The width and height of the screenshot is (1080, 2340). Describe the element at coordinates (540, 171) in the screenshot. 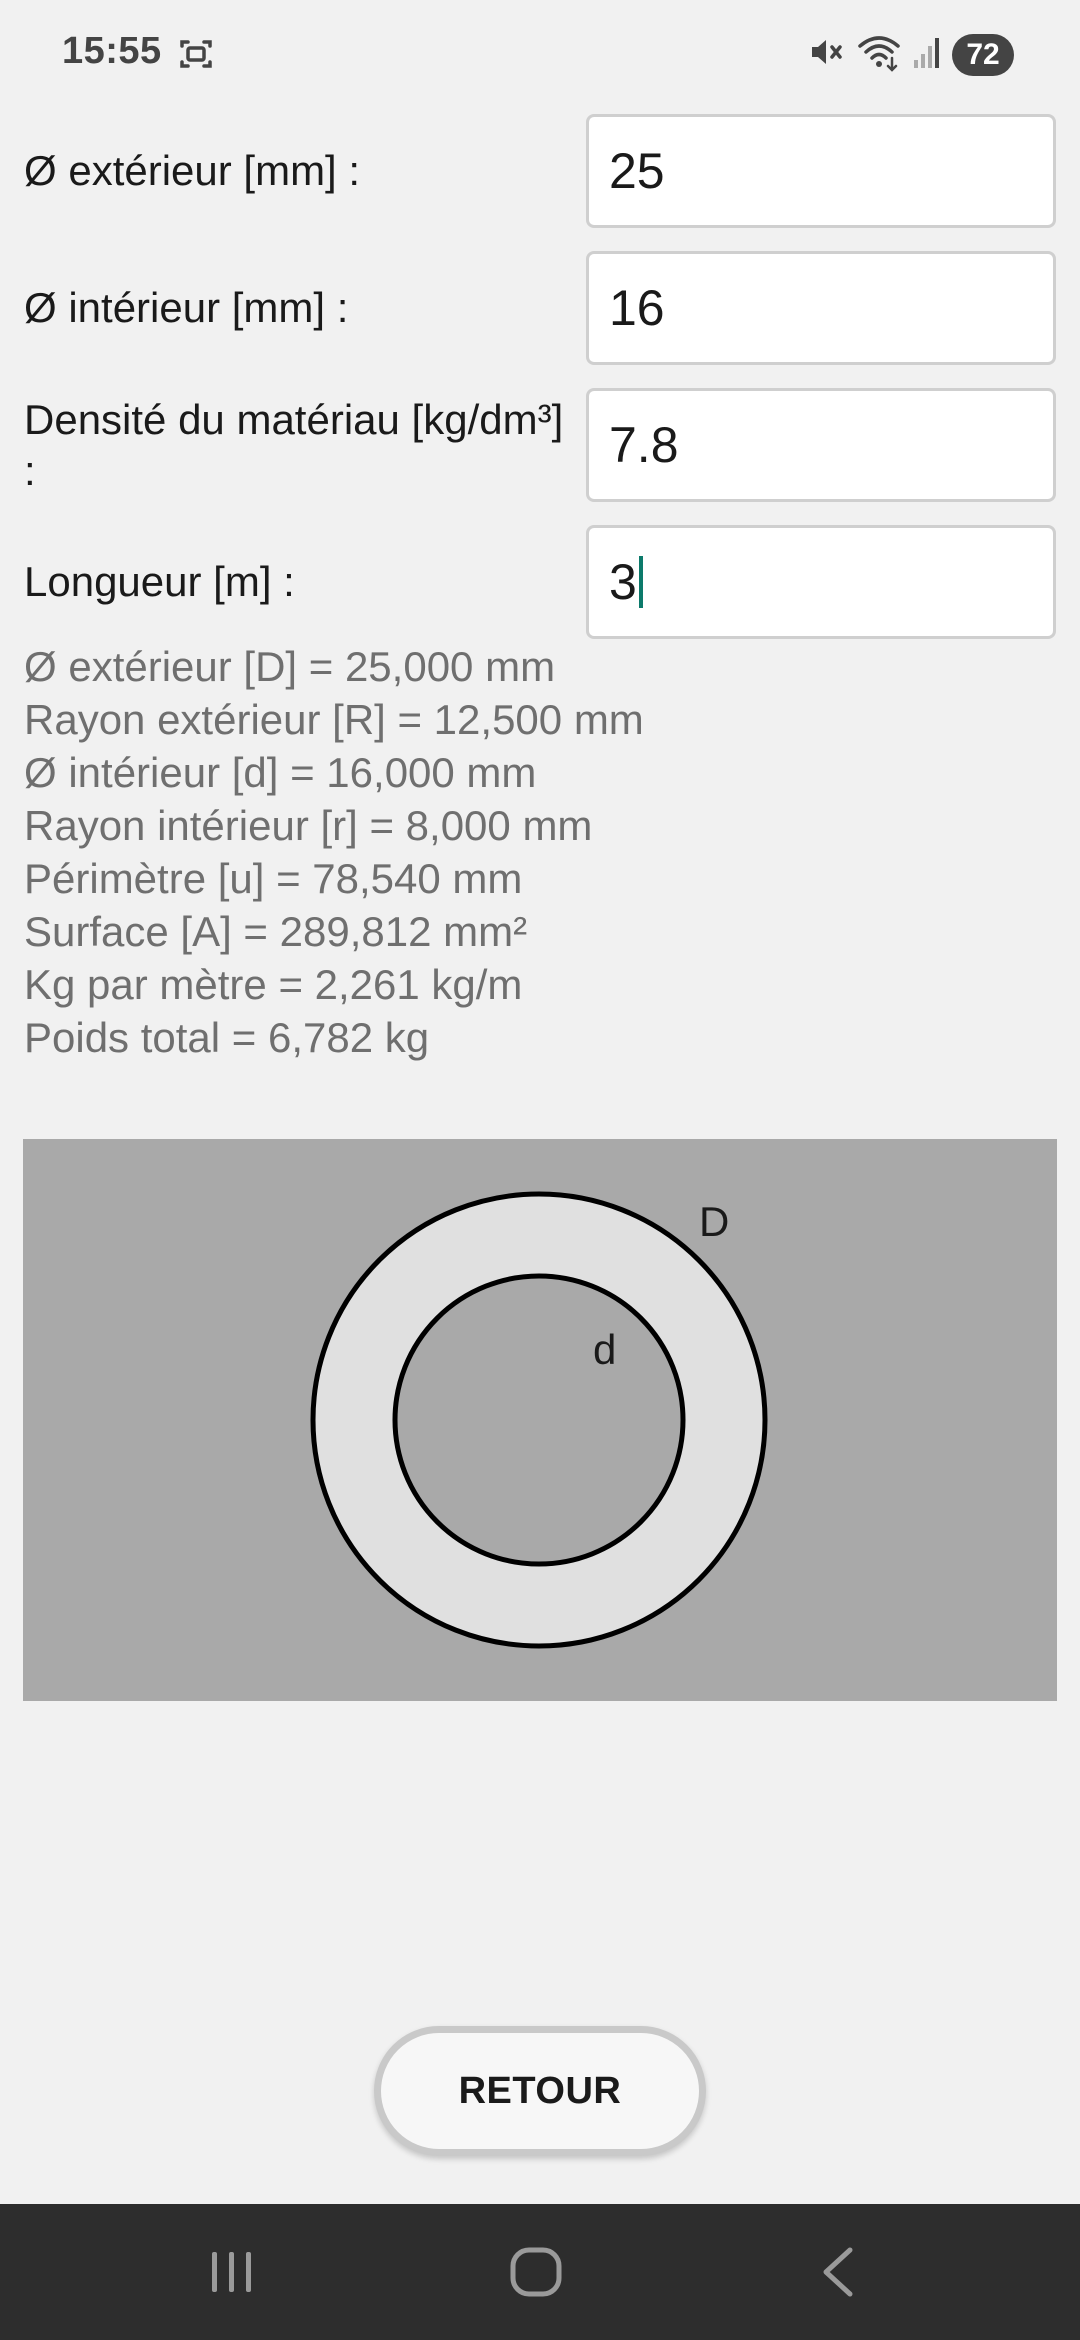

I see `form-row-outer-diameter: Ø extérieur [mm] : 25` at that location.